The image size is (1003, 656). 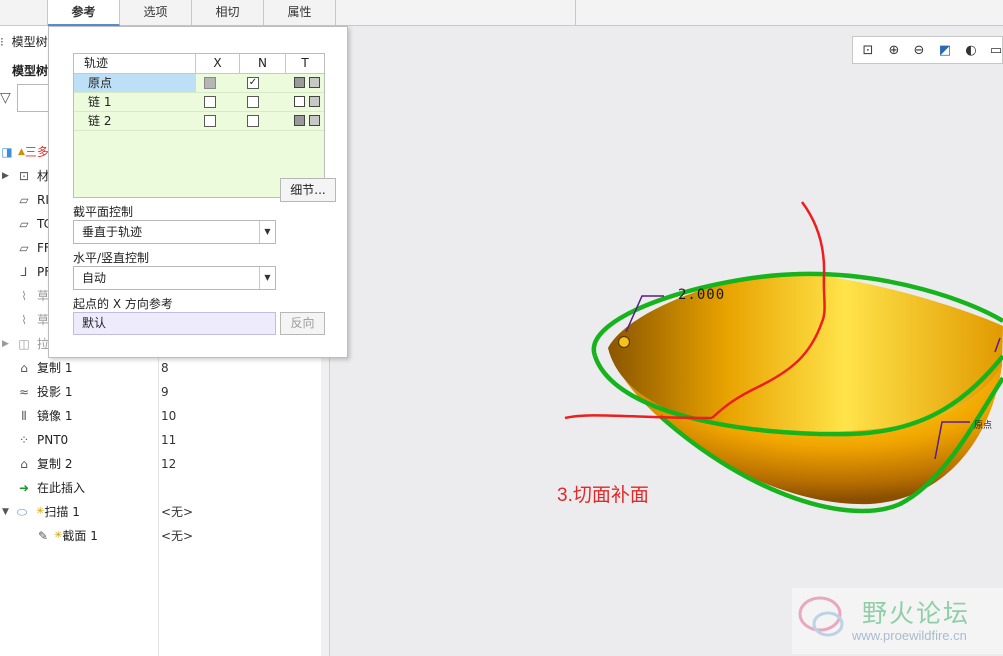 What do you see at coordinates (994, 51) in the screenshot?
I see `saved-views-icon: ▭` at bounding box center [994, 51].